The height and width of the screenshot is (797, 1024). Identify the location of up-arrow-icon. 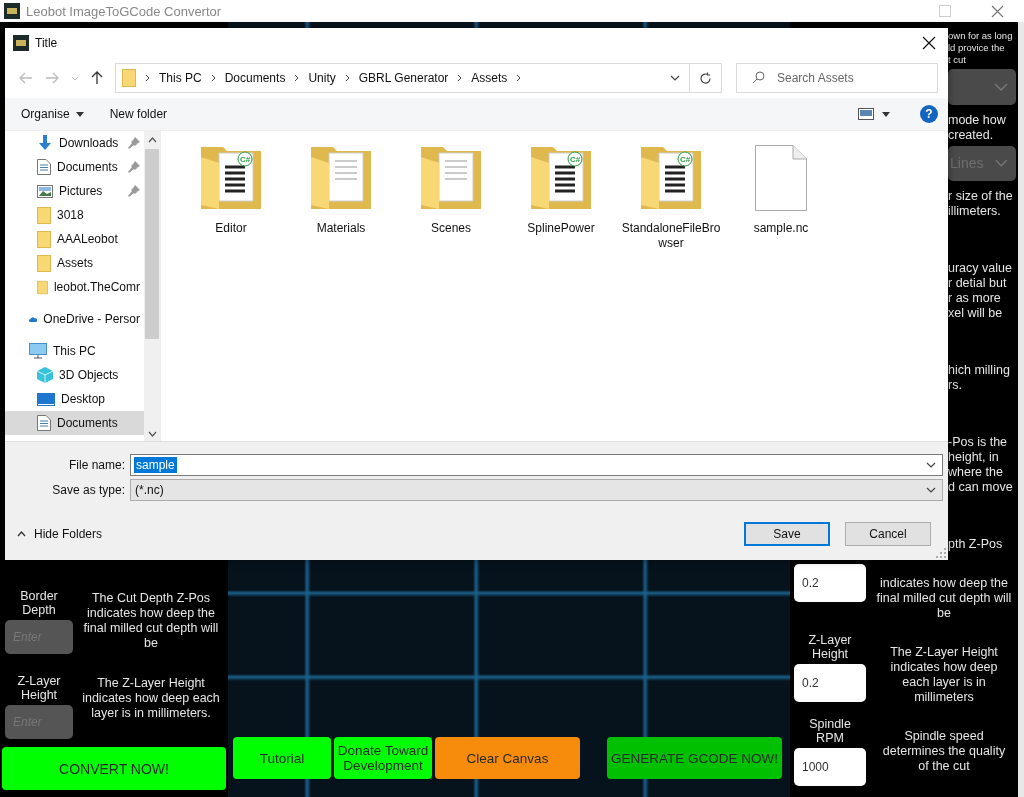
(97, 78).